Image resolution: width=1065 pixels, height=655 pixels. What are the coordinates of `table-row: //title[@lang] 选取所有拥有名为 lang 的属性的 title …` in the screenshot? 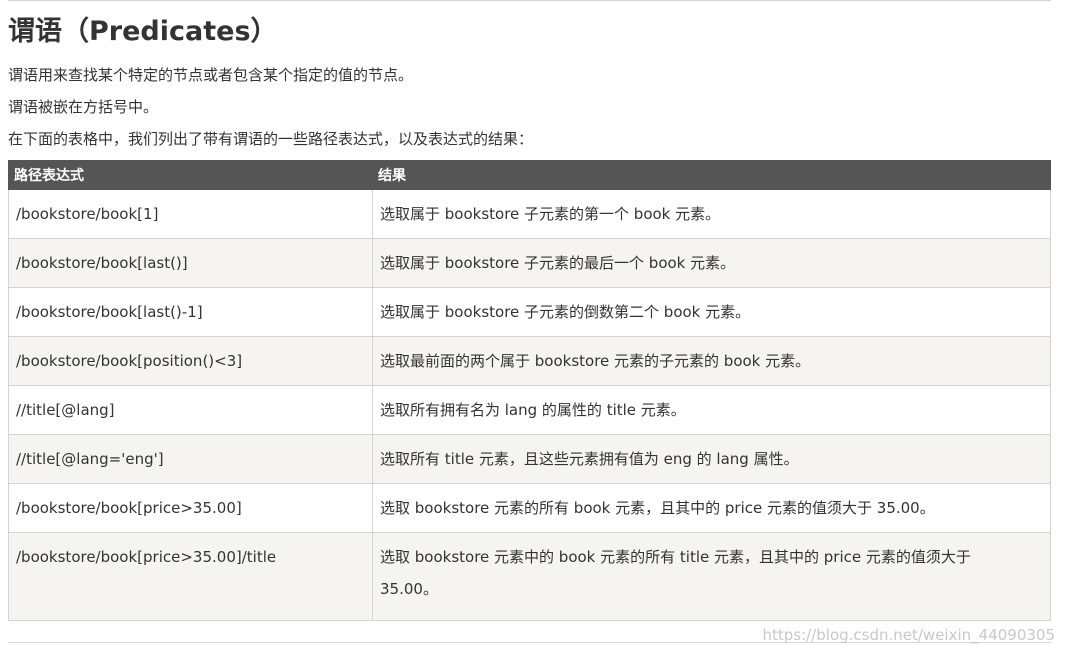 It's located at (529, 410).